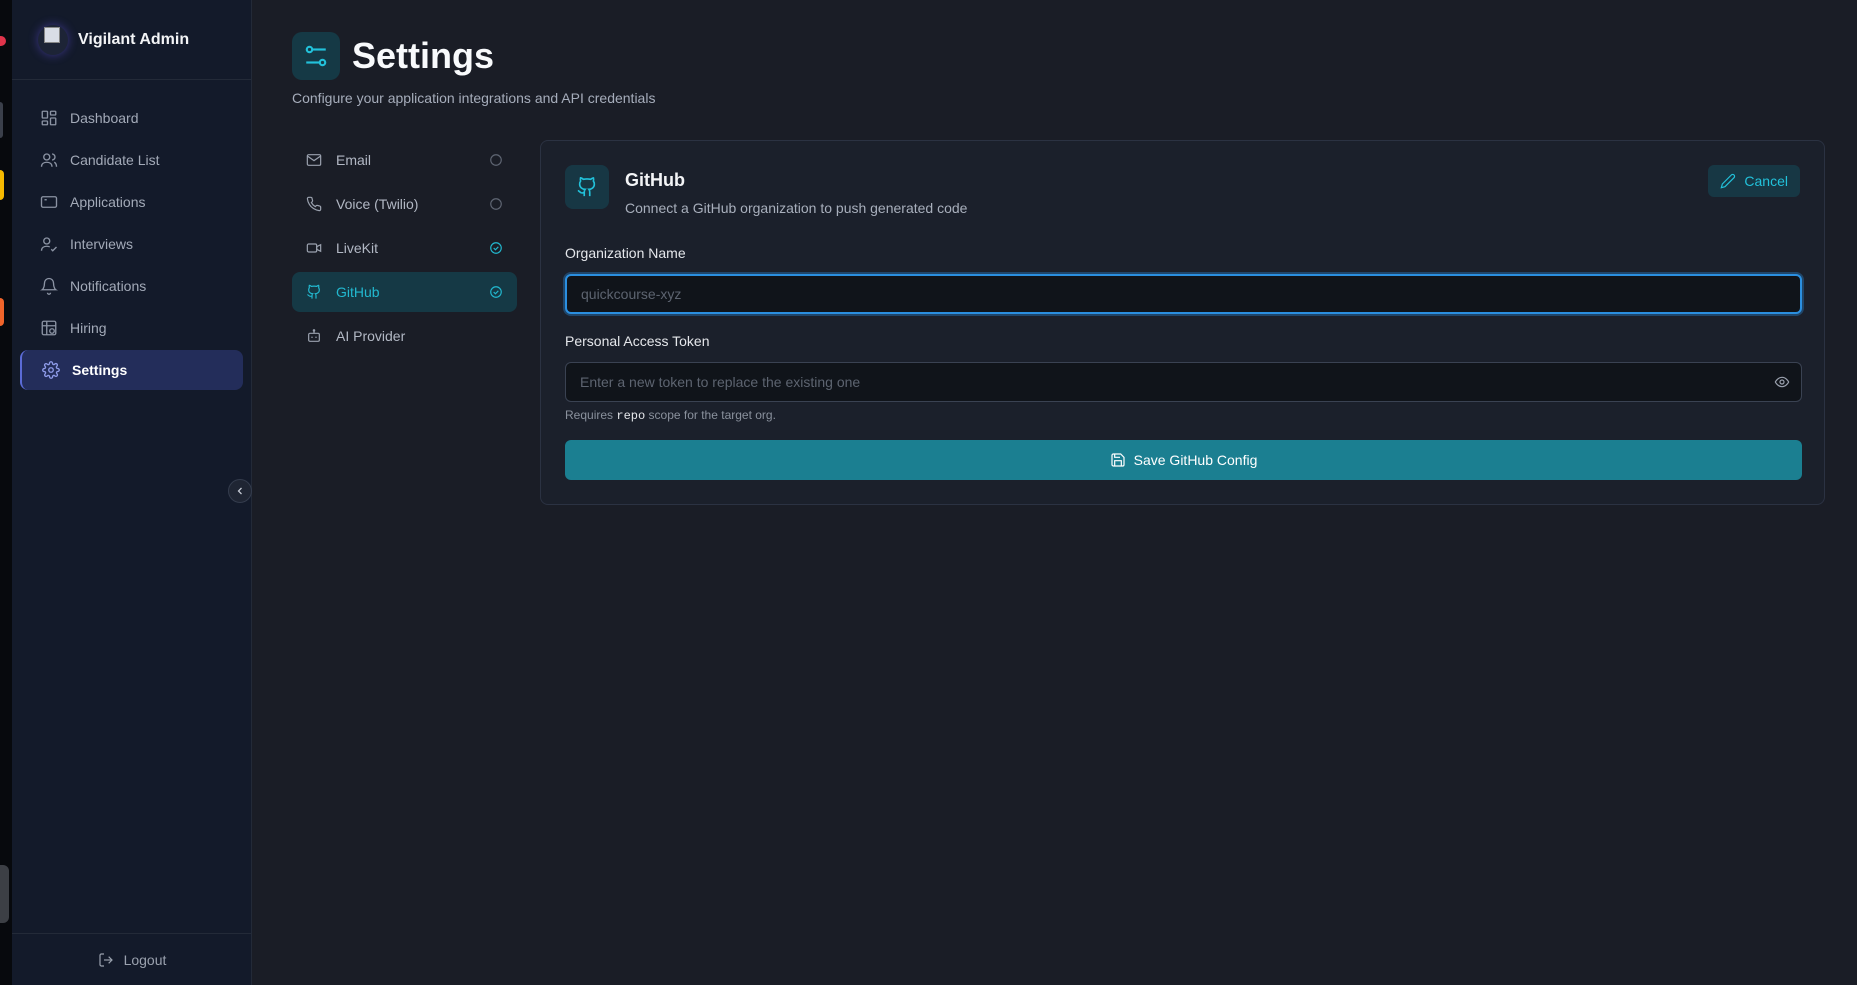  What do you see at coordinates (106, 960) in the screenshot?
I see `logout-icon` at bounding box center [106, 960].